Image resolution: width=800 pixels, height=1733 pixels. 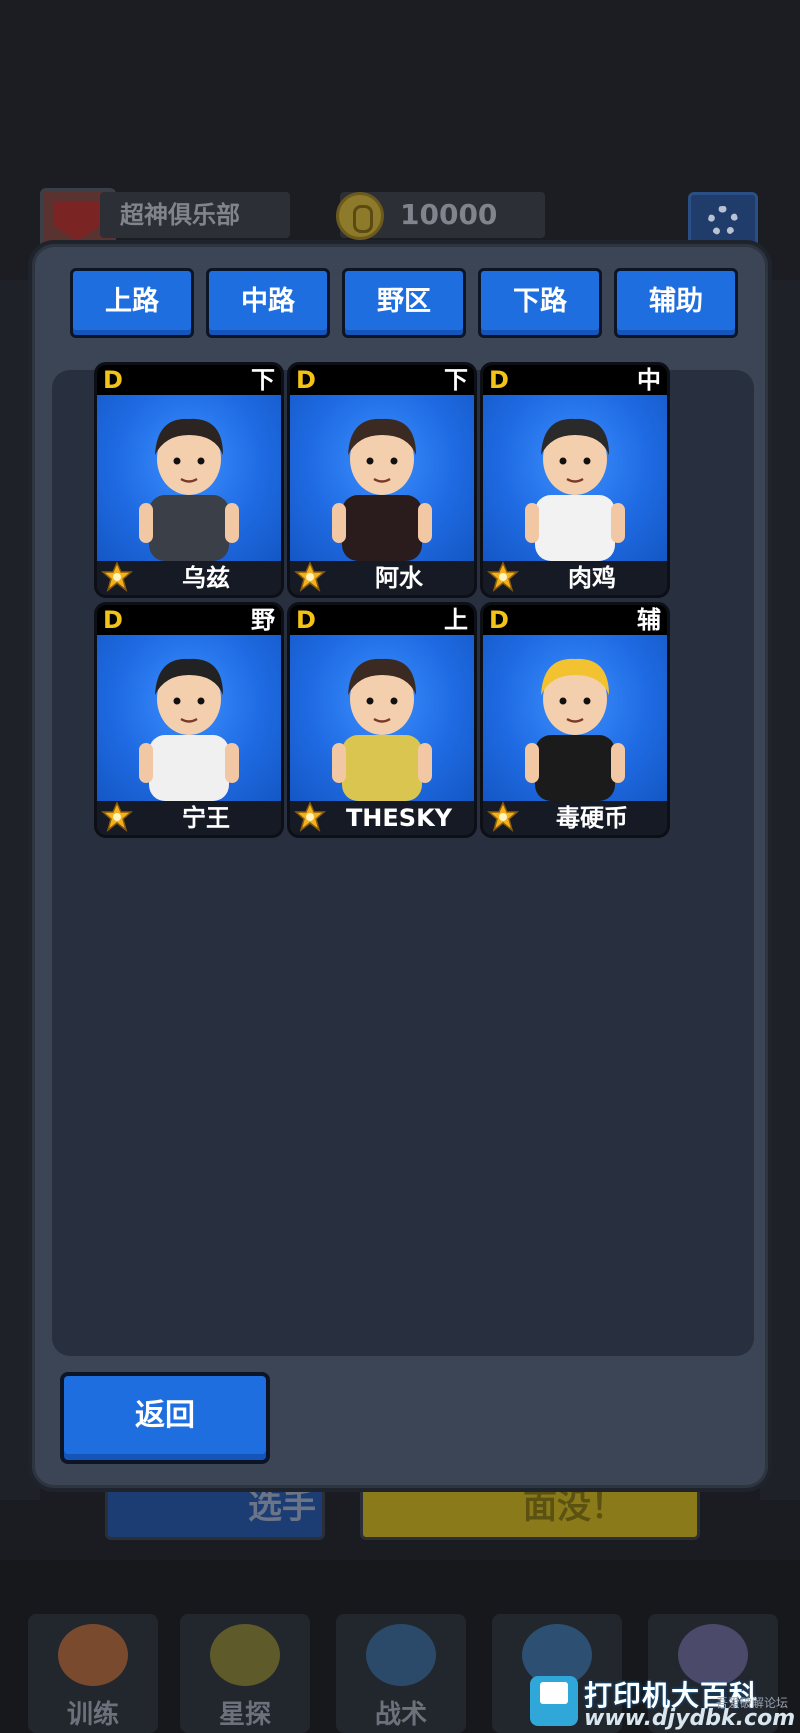 What do you see at coordinates (723, 221) in the screenshot?
I see `gear-icon` at bounding box center [723, 221].